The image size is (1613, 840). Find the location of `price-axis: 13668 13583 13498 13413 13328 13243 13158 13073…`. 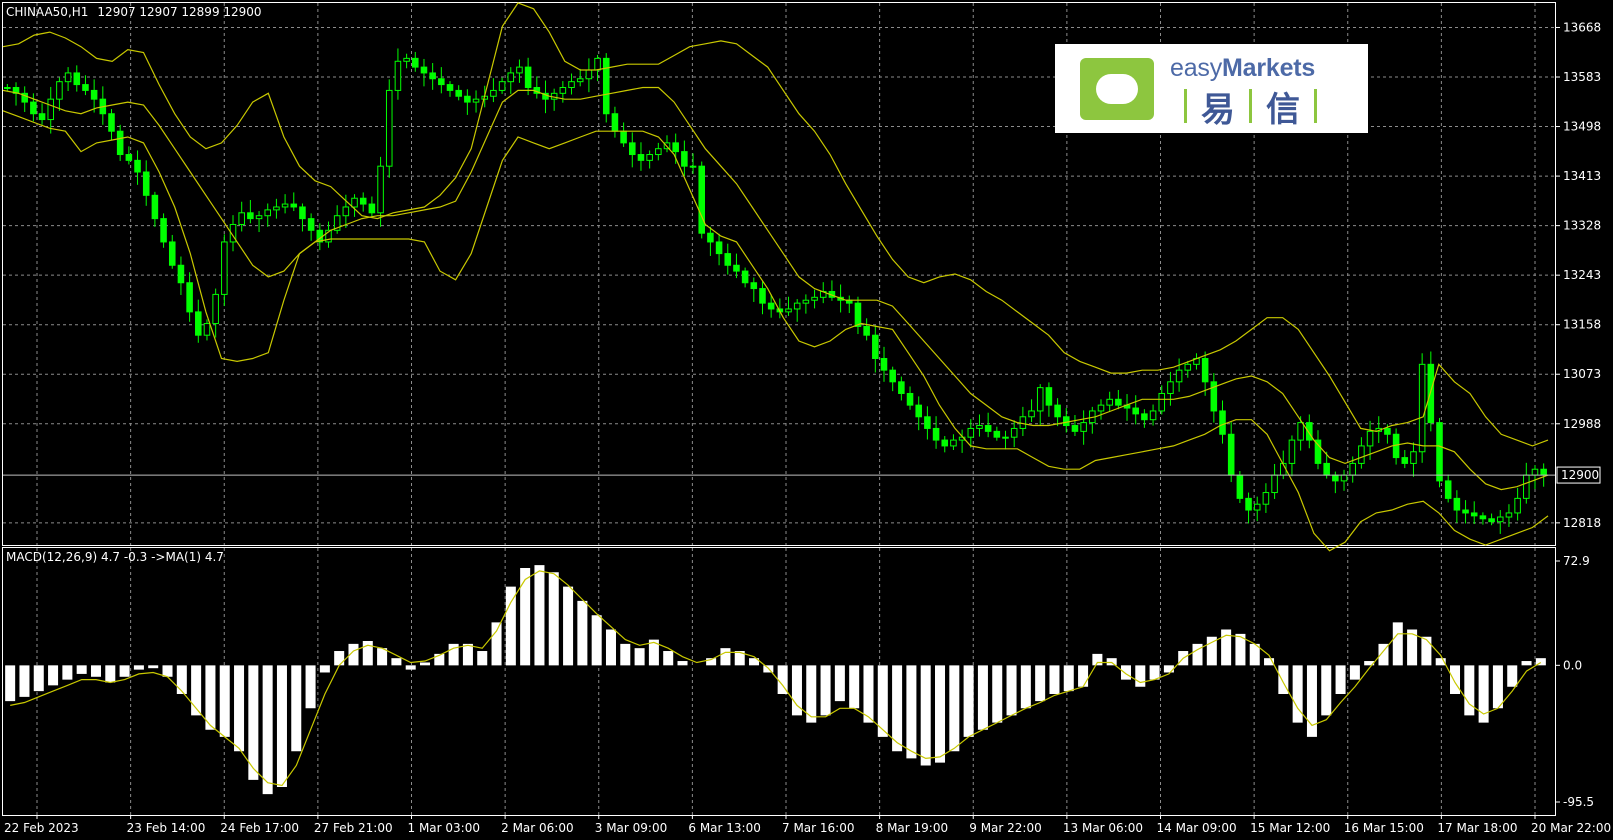

price-axis: 13668 13583 13498 13413 13328 13243 13158 13073… is located at coordinates (1578, 275).